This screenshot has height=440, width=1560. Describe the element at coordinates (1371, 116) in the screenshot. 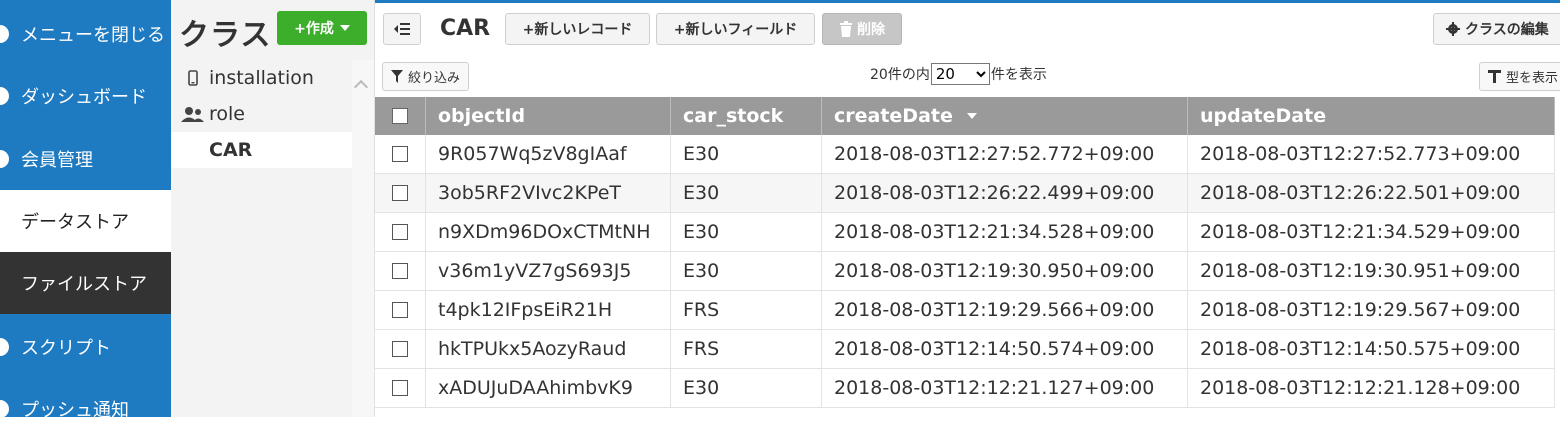

I see `column-header-updatedate: updateDate` at that location.